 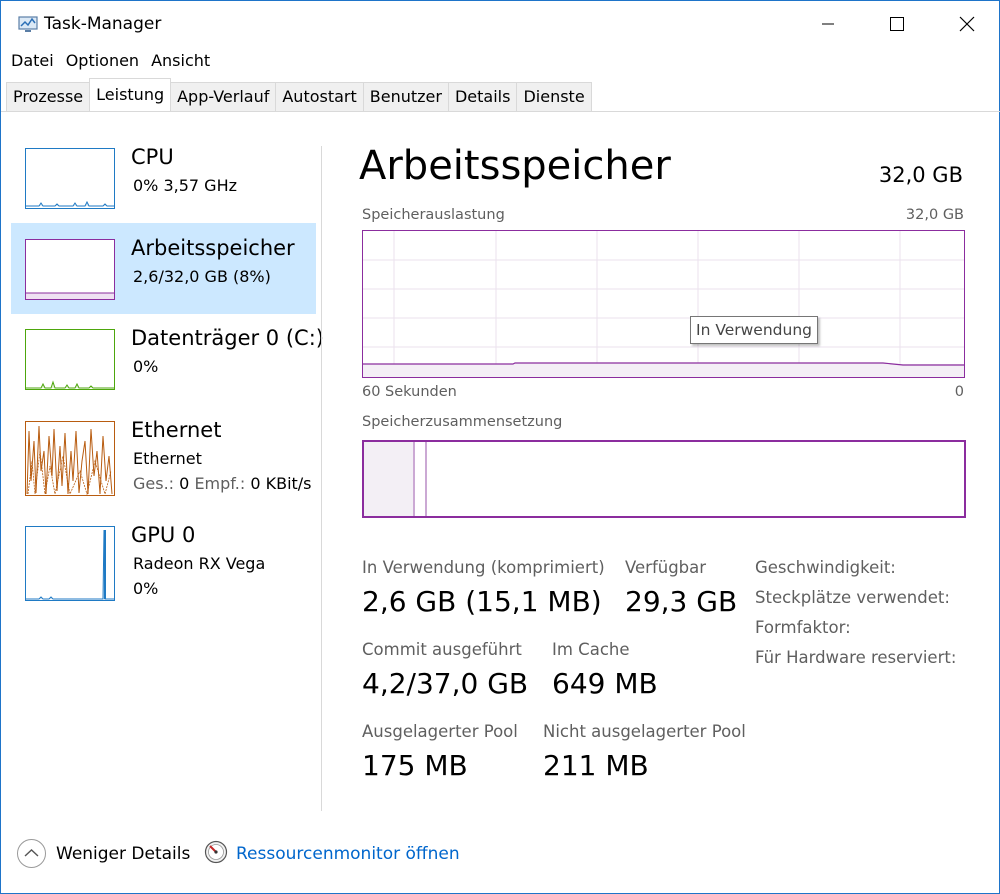 I want to click on disk-title: Datenträger 0 (C:), so click(x=227, y=338).